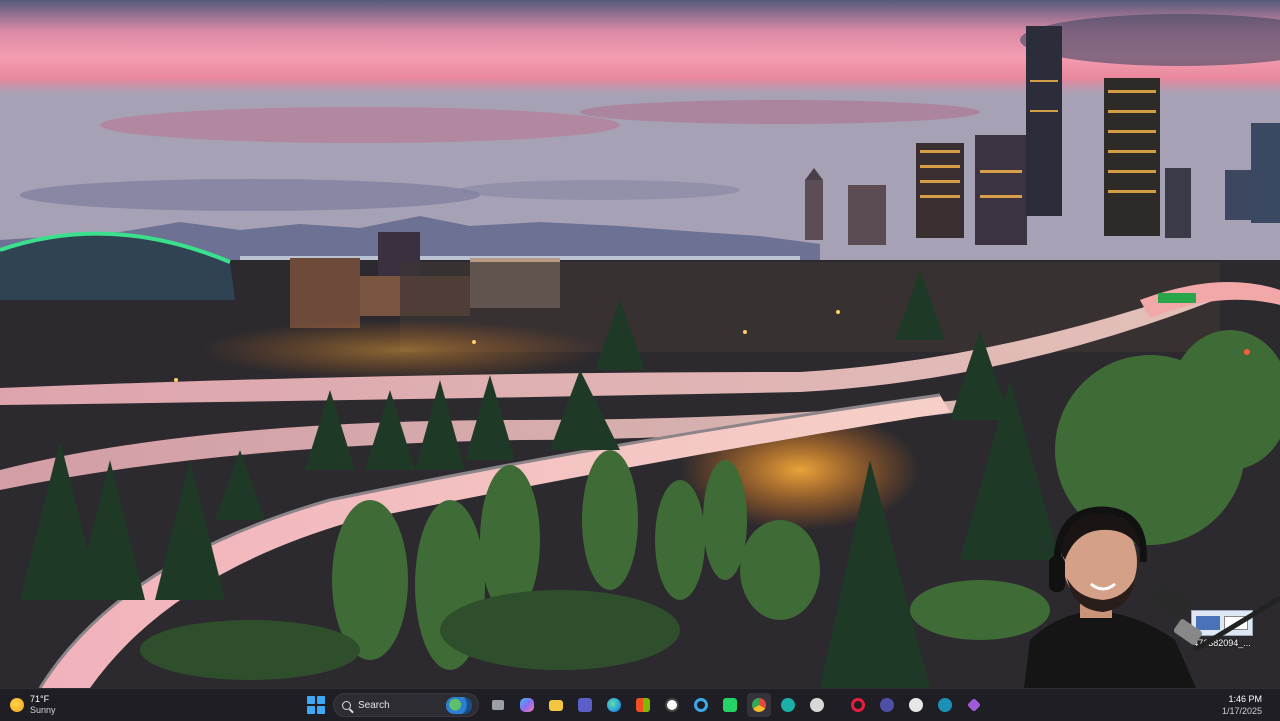 The height and width of the screenshot is (721, 1280). I want to click on windows-logo-icon, so click(311, 700).